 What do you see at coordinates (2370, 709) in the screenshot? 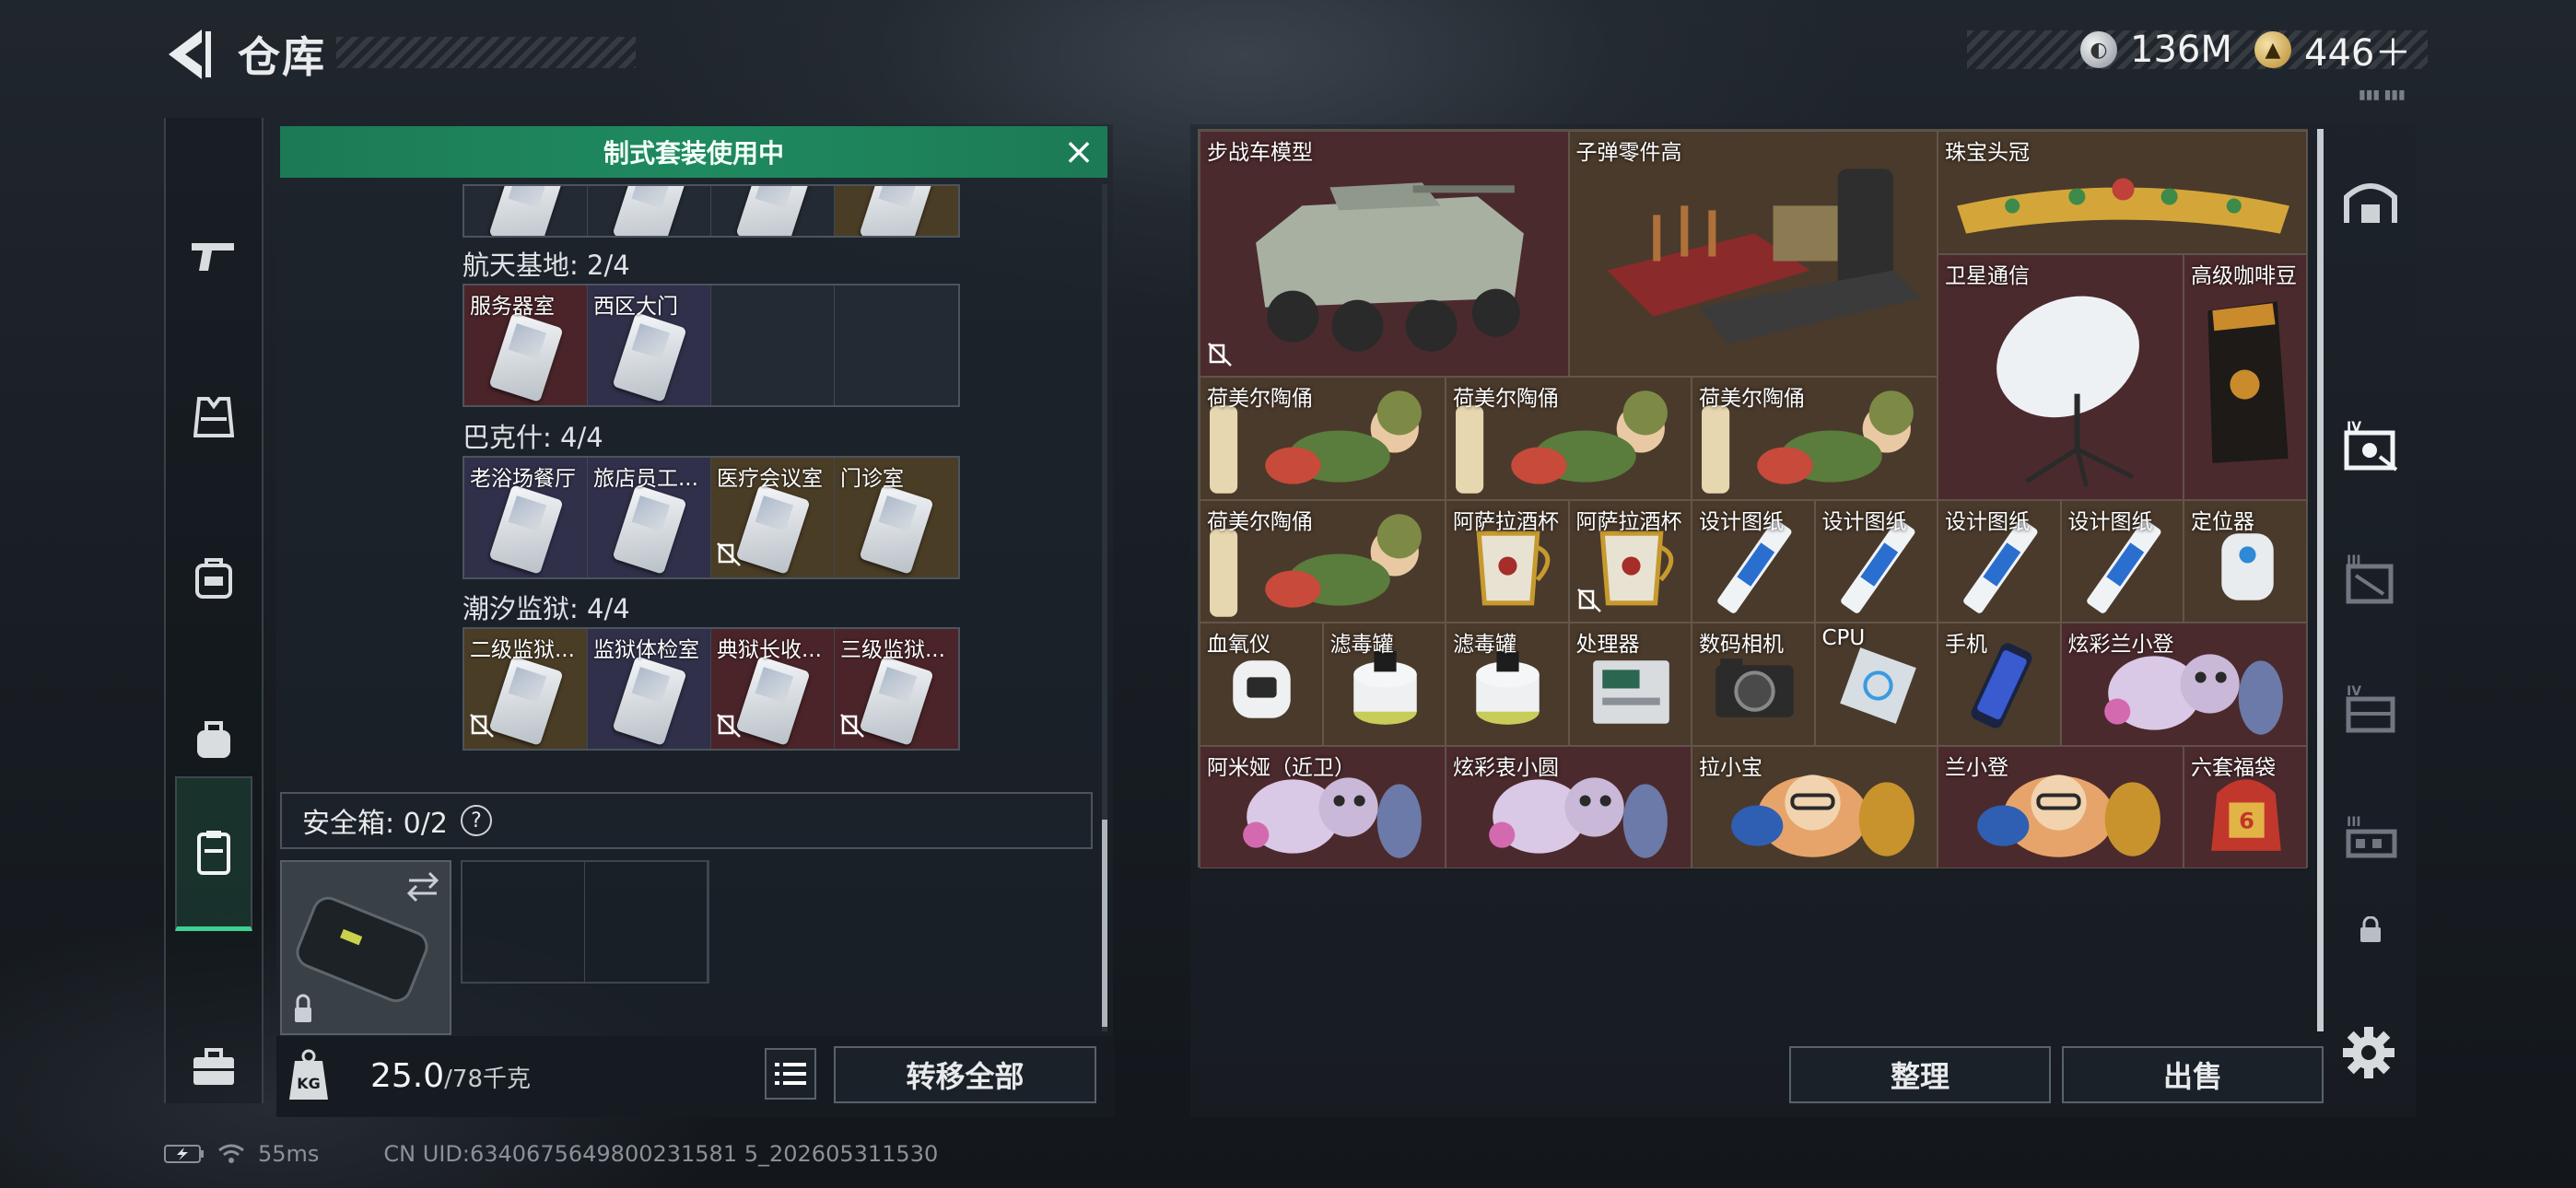
I see `stash-page-4b-tab: IV` at bounding box center [2370, 709].